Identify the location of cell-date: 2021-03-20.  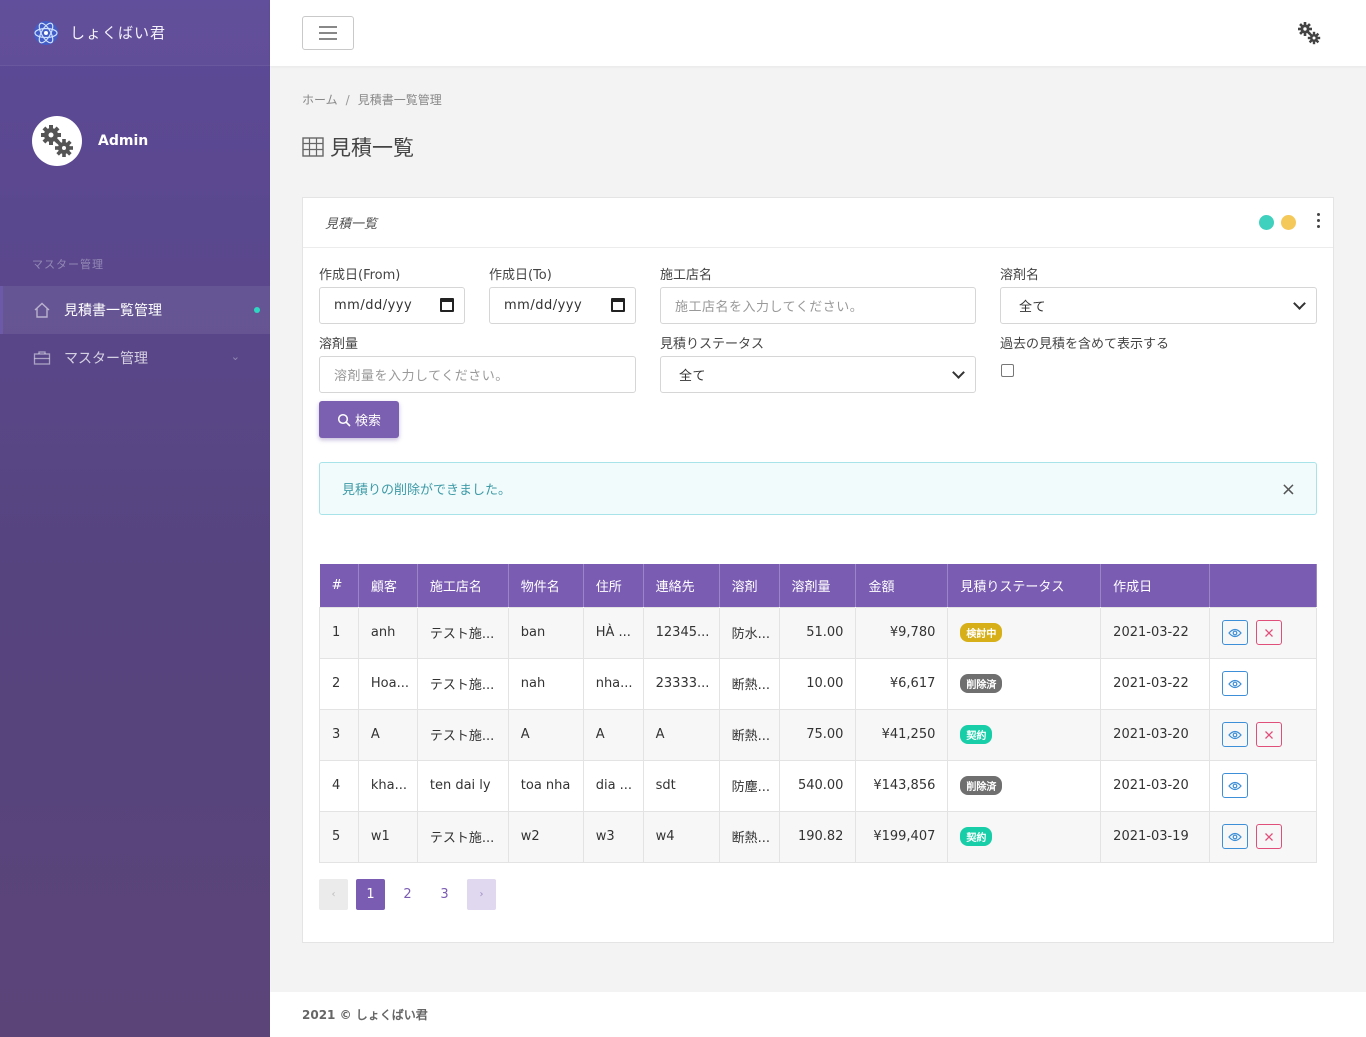
(1155, 785).